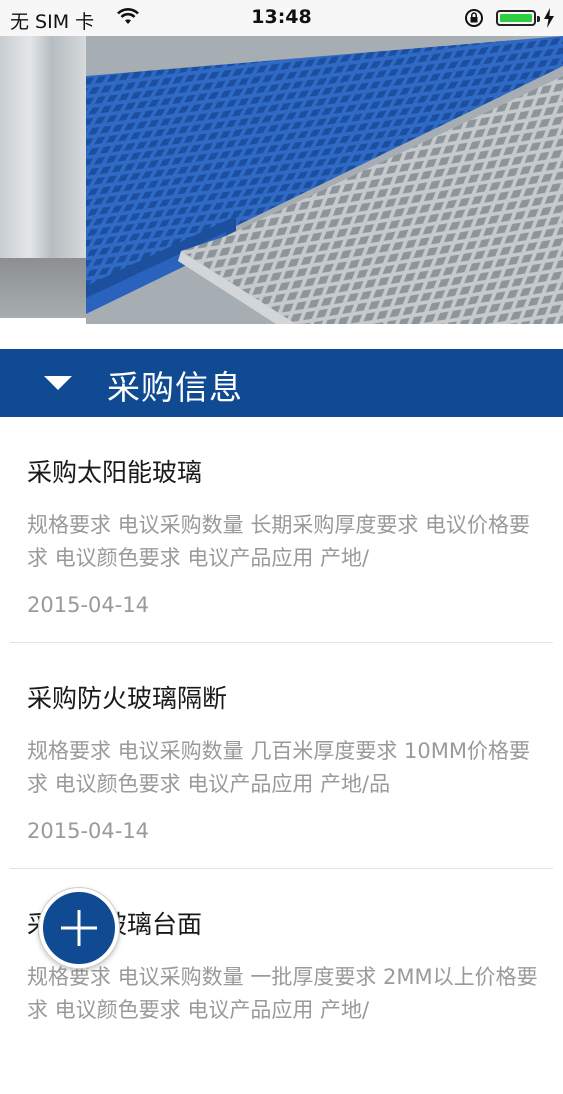 This screenshot has width=563, height=1094. Describe the element at coordinates (474, 18) in the screenshot. I see `rotation-lock-icon` at that location.